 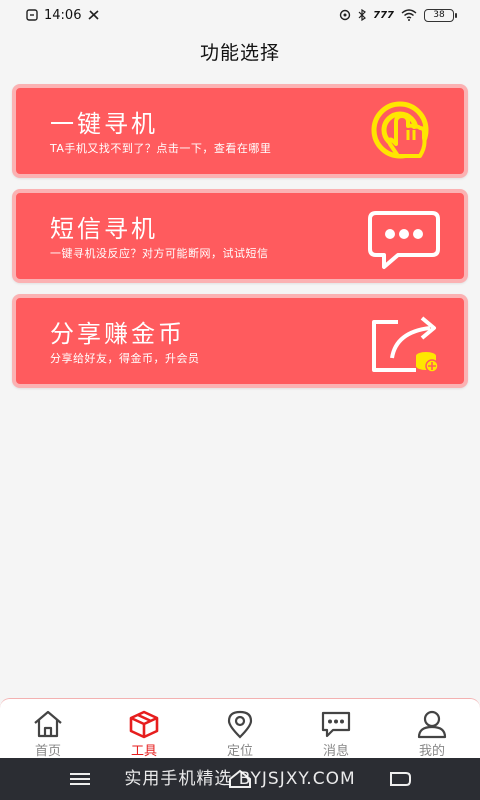 I want to click on battery-indicator: 38, so click(x=440, y=15).